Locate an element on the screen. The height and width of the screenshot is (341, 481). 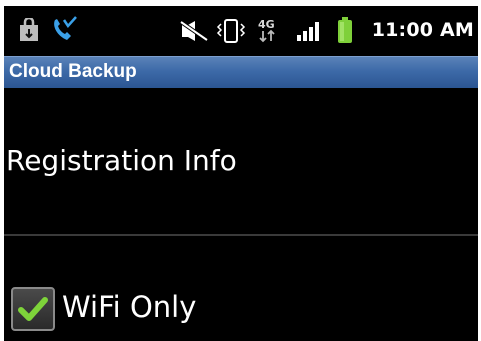
signal-bars-icon is located at coordinates (309, 33).